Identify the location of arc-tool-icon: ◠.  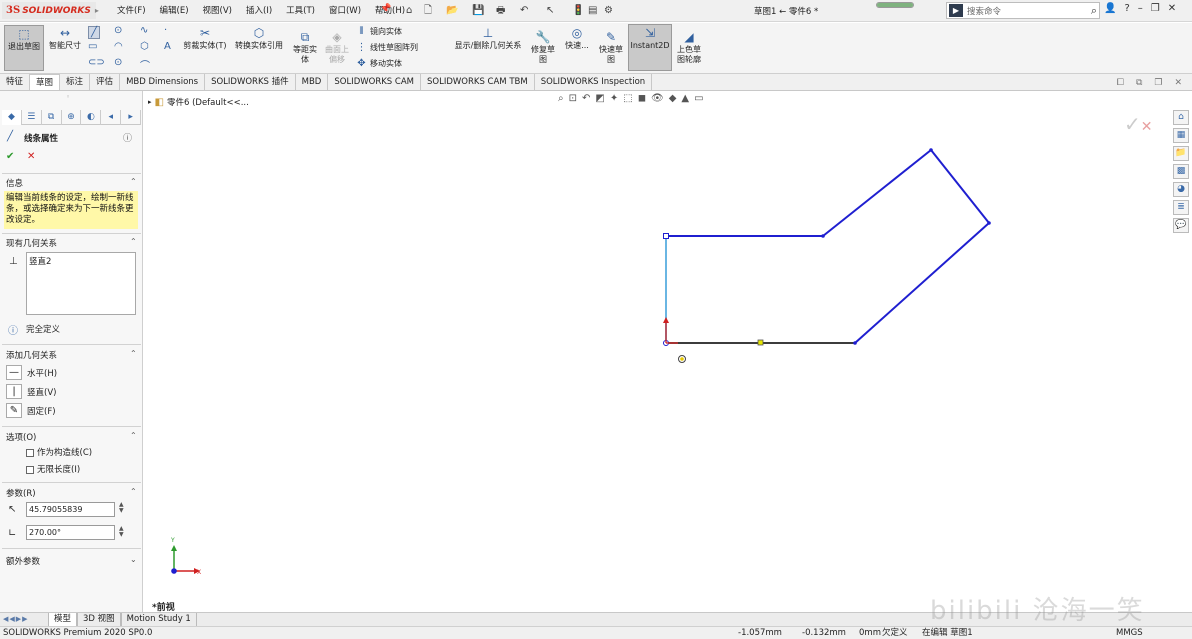
(118, 46).